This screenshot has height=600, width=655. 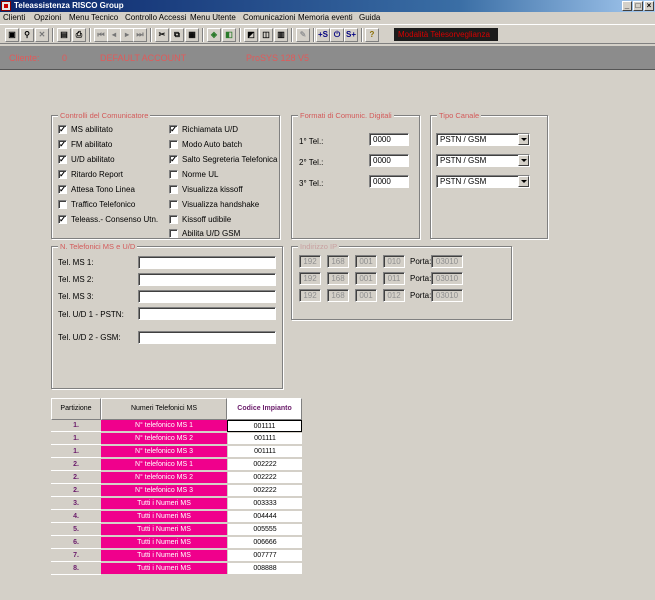 What do you see at coordinates (264, 517) in the screenshot?
I see `system-code-cell: 004444` at bounding box center [264, 517].